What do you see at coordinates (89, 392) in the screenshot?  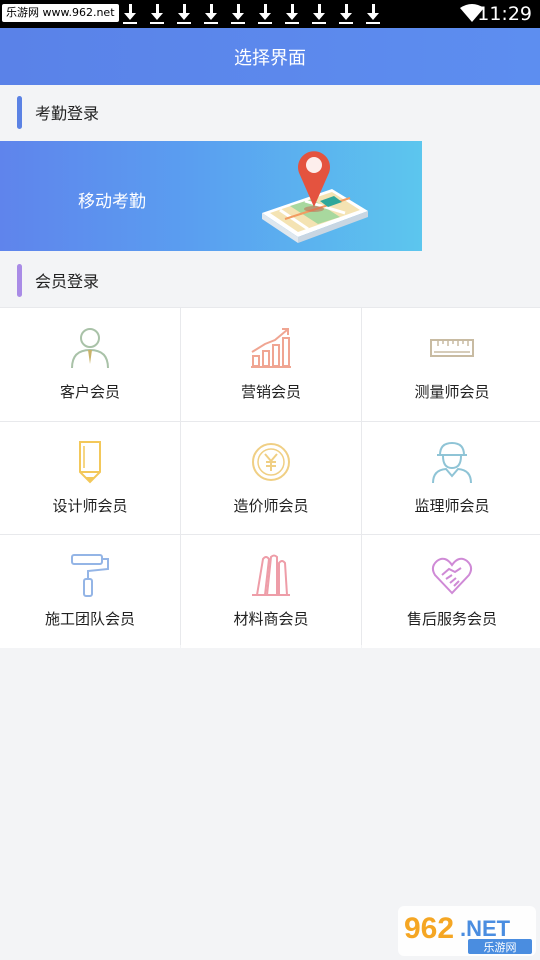 I see `member-label: 客户会员` at bounding box center [89, 392].